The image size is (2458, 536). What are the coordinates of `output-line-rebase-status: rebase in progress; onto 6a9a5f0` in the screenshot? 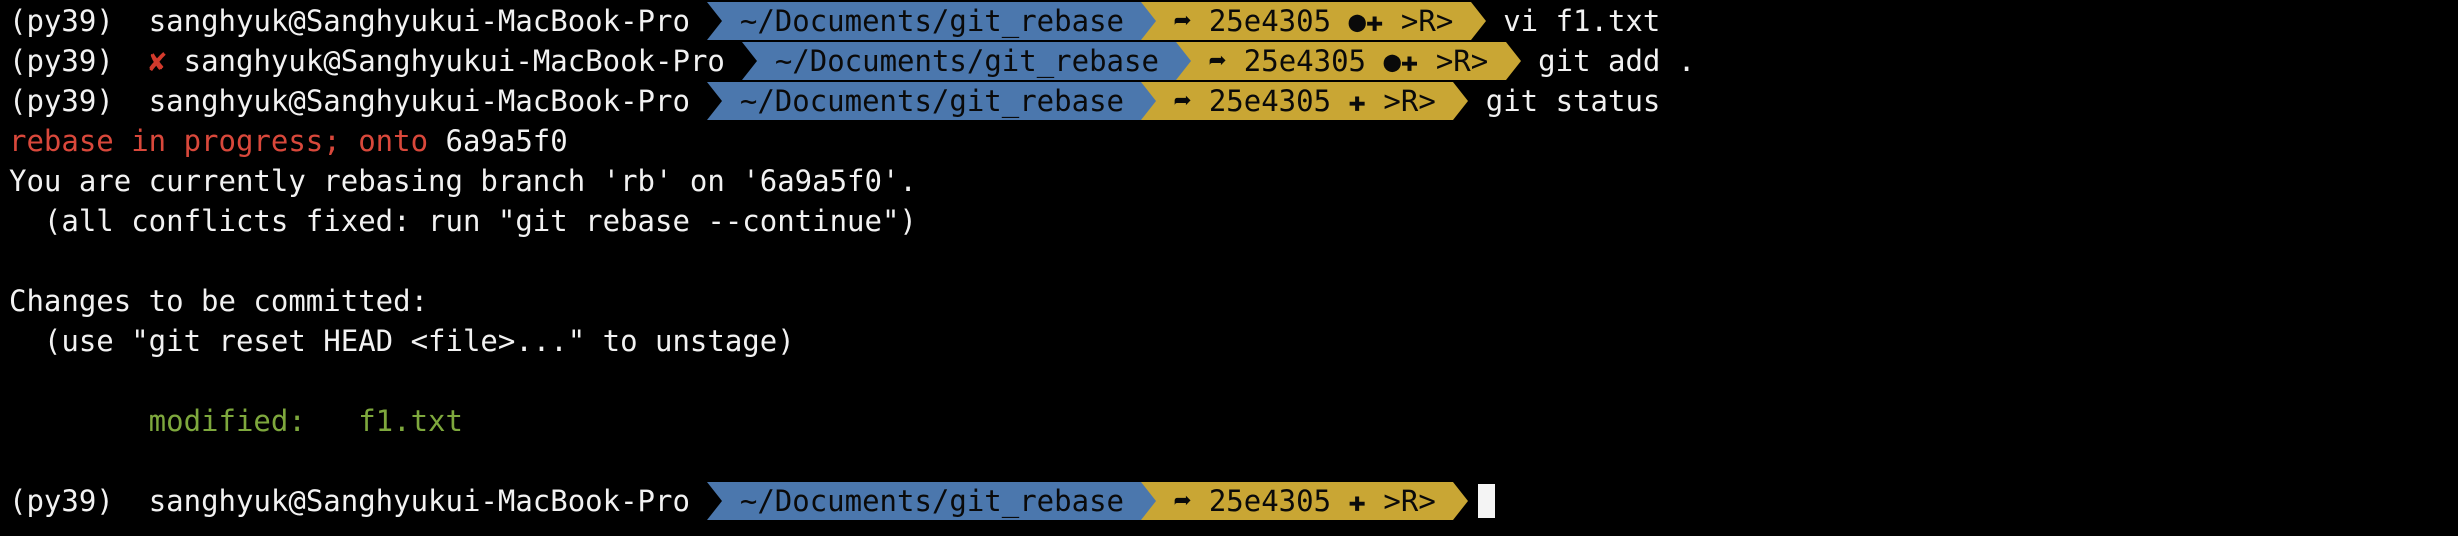 It's located at (288, 141).